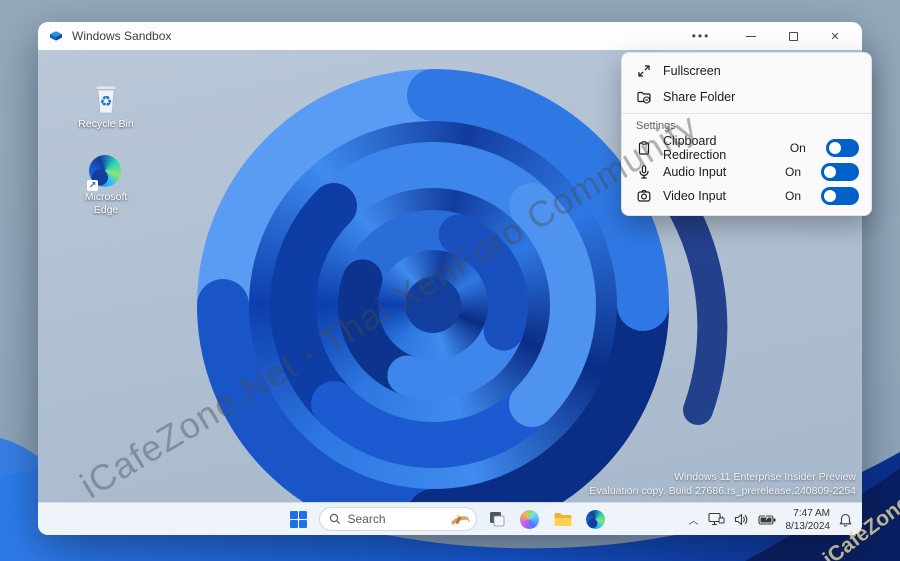  I want to click on desktop-icon-recycle-bin: ♻ Recycle Bin, so click(106, 106).